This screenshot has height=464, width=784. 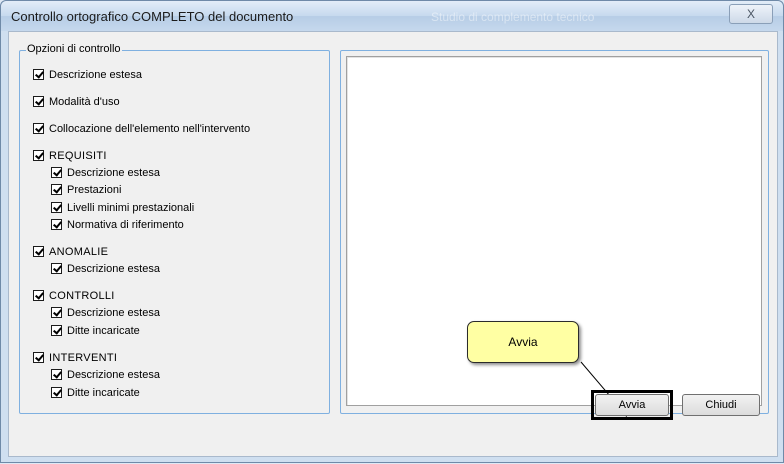 I want to click on option-controlli-descrizione: Descrizione estesa, so click(x=105, y=312).